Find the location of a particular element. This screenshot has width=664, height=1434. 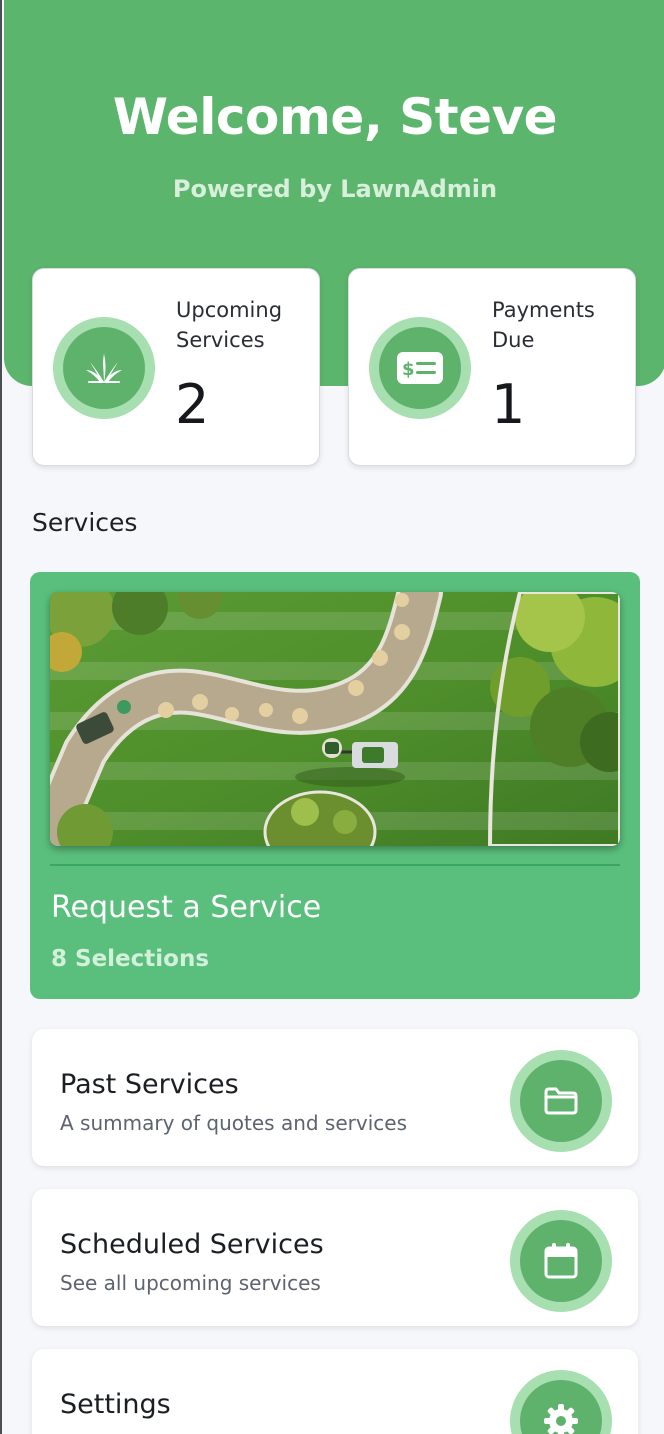

upcoming-services-count: 2 is located at coordinates (192, 404).